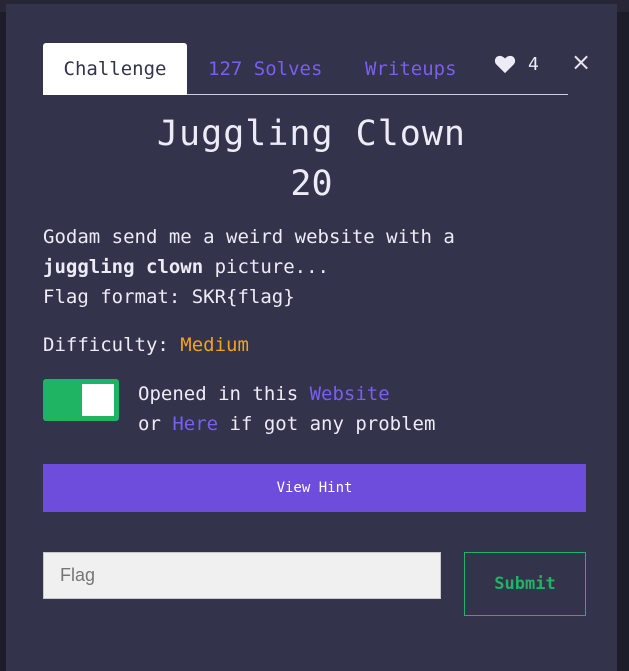 This screenshot has height=671, width=629. What do you see at coordinates (525, 584) in the screenshot?
I see `submit-button: Submit` at bounding box center [525, 584].